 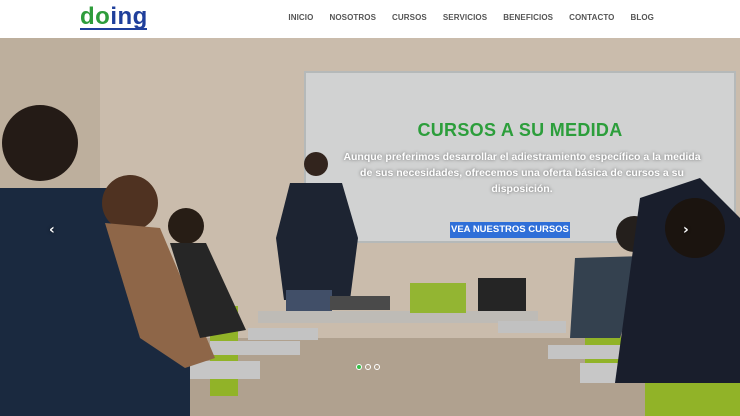 I want to click on hero-title: CURSOS A SU MEDIDA, so click(x=520, y=130).